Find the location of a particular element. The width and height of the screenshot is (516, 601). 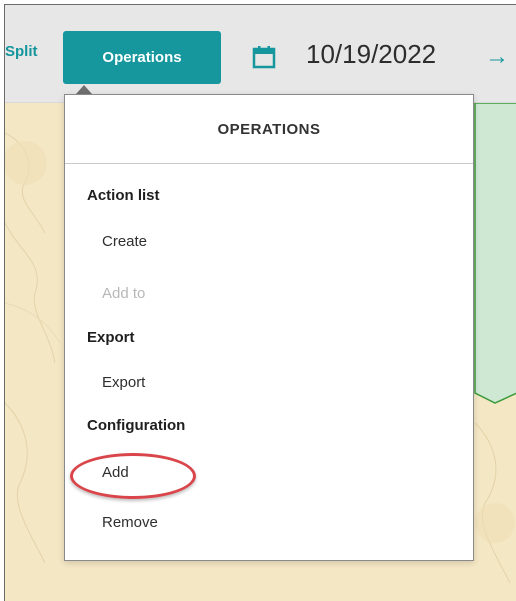

menu-item-add-to: Add to is located at coordinates (124, 293).